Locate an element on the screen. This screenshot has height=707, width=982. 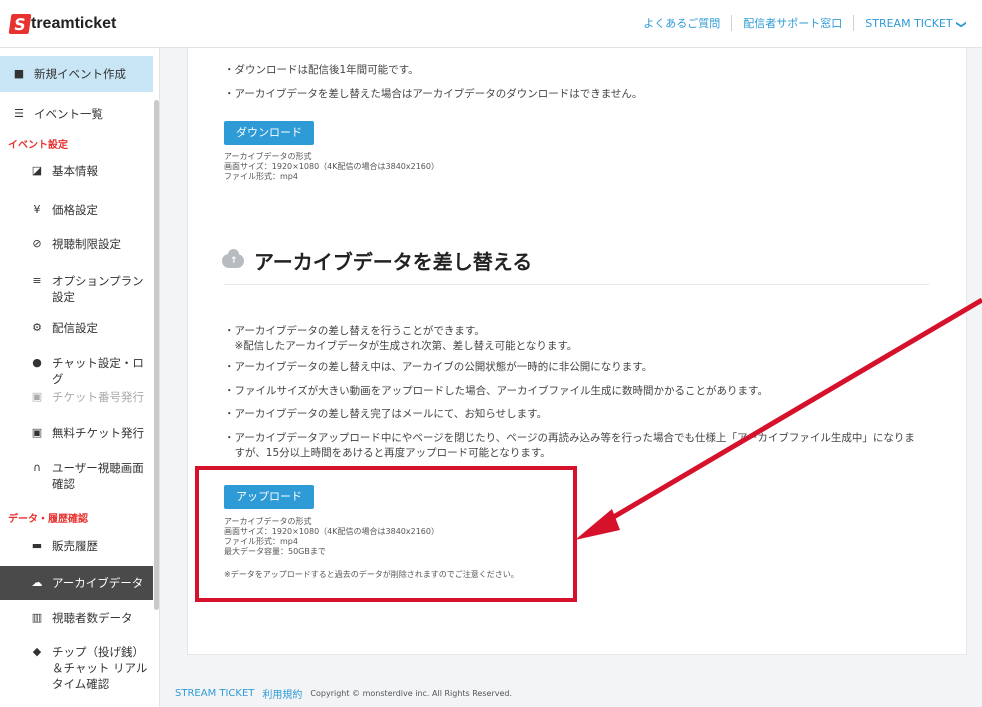
annotation-arrow is located at coordinates (778, 418).